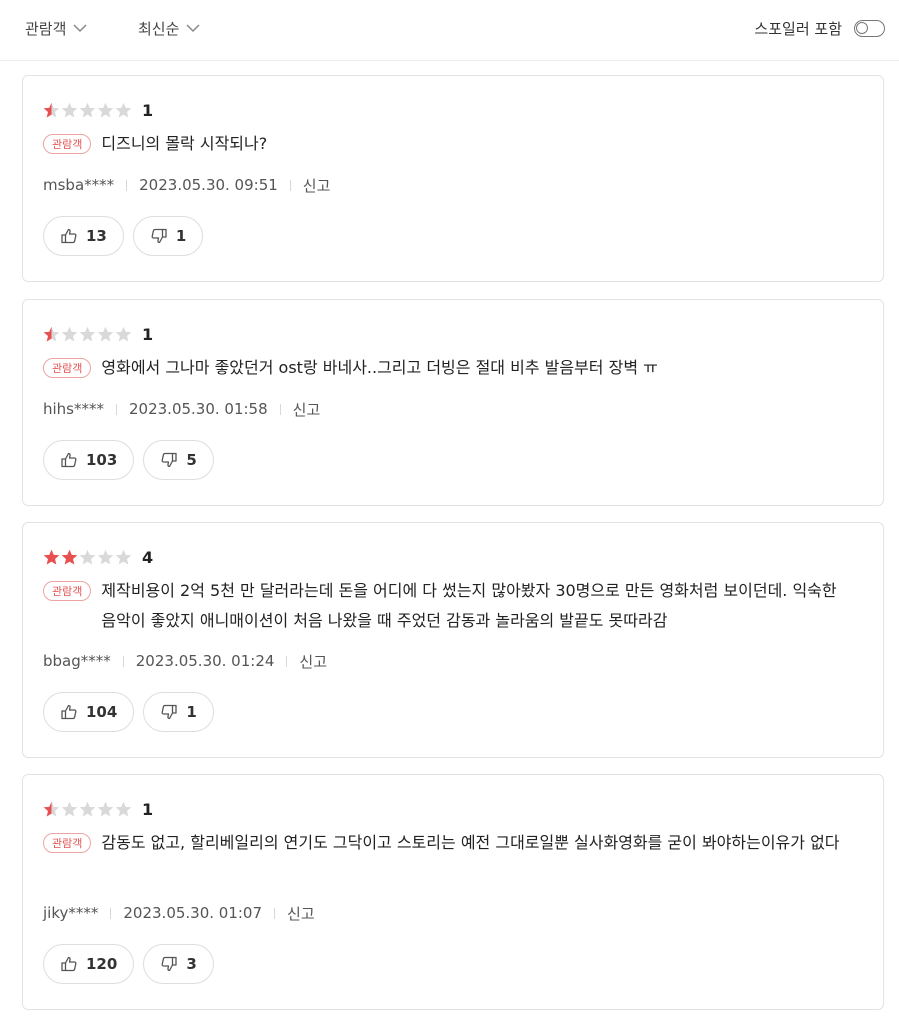  Describe the element at coordinates (102, 712) in the screenshot. I see `like-count: 104` at that location.